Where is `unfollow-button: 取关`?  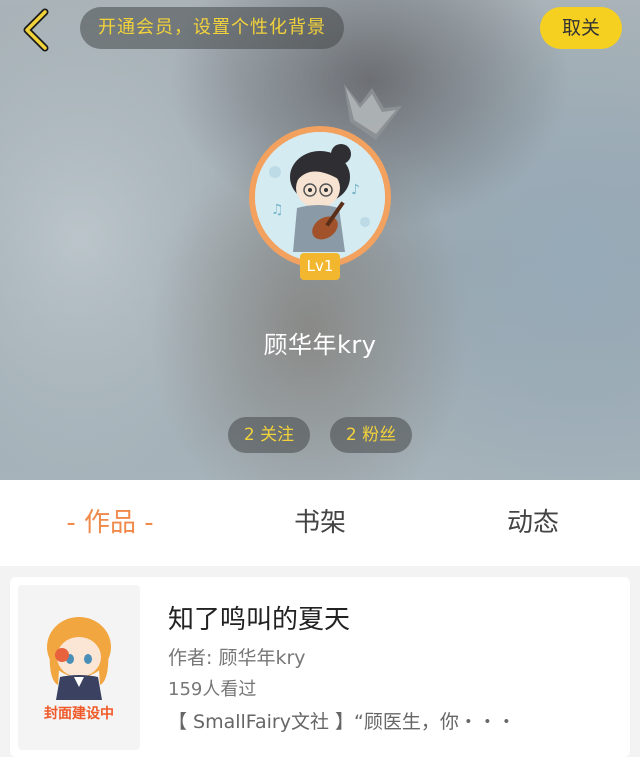 unfollow-button: 取关 is located at coordinates (581, 28).